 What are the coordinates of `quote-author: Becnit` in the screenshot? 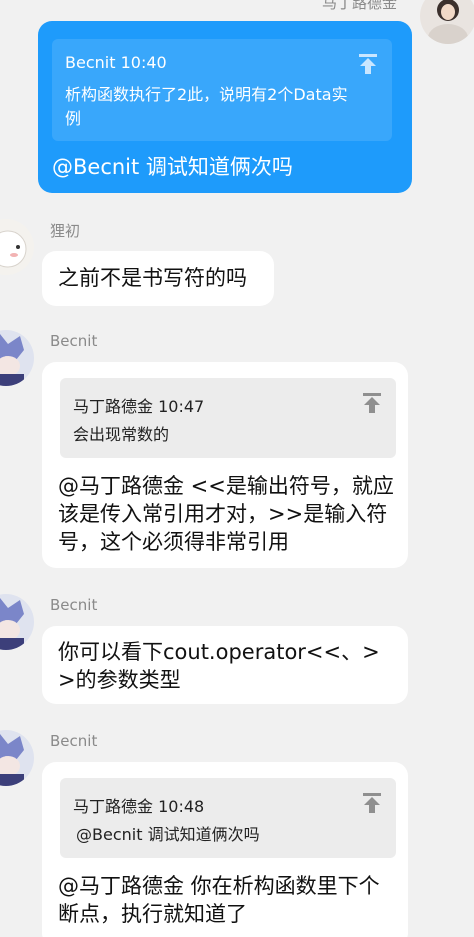 It's located at (90, 62).